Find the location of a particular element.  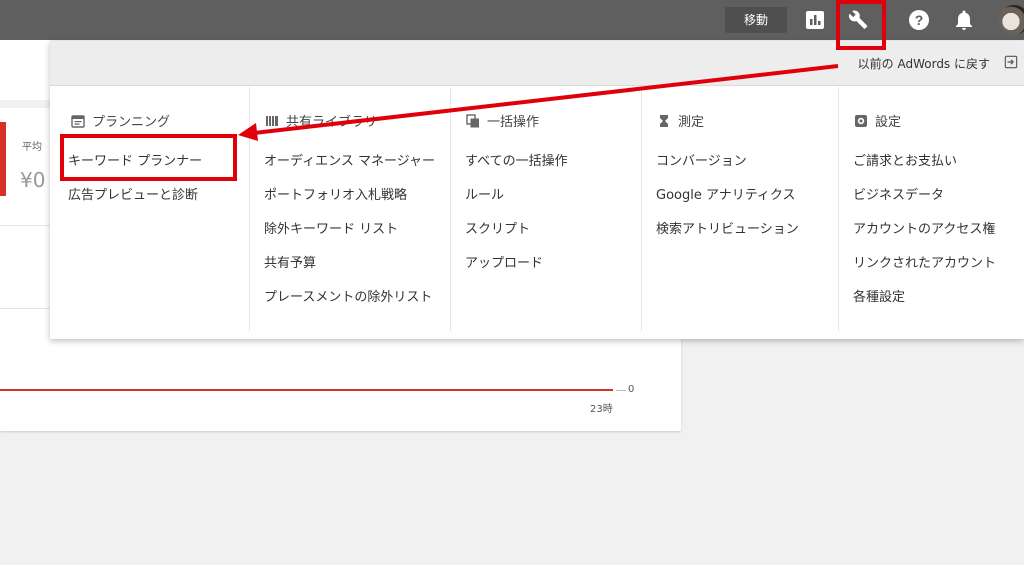

menu-item-portfolio-bidding: ポートフォリオ入札戦略 is located at coordinates (335, 193).